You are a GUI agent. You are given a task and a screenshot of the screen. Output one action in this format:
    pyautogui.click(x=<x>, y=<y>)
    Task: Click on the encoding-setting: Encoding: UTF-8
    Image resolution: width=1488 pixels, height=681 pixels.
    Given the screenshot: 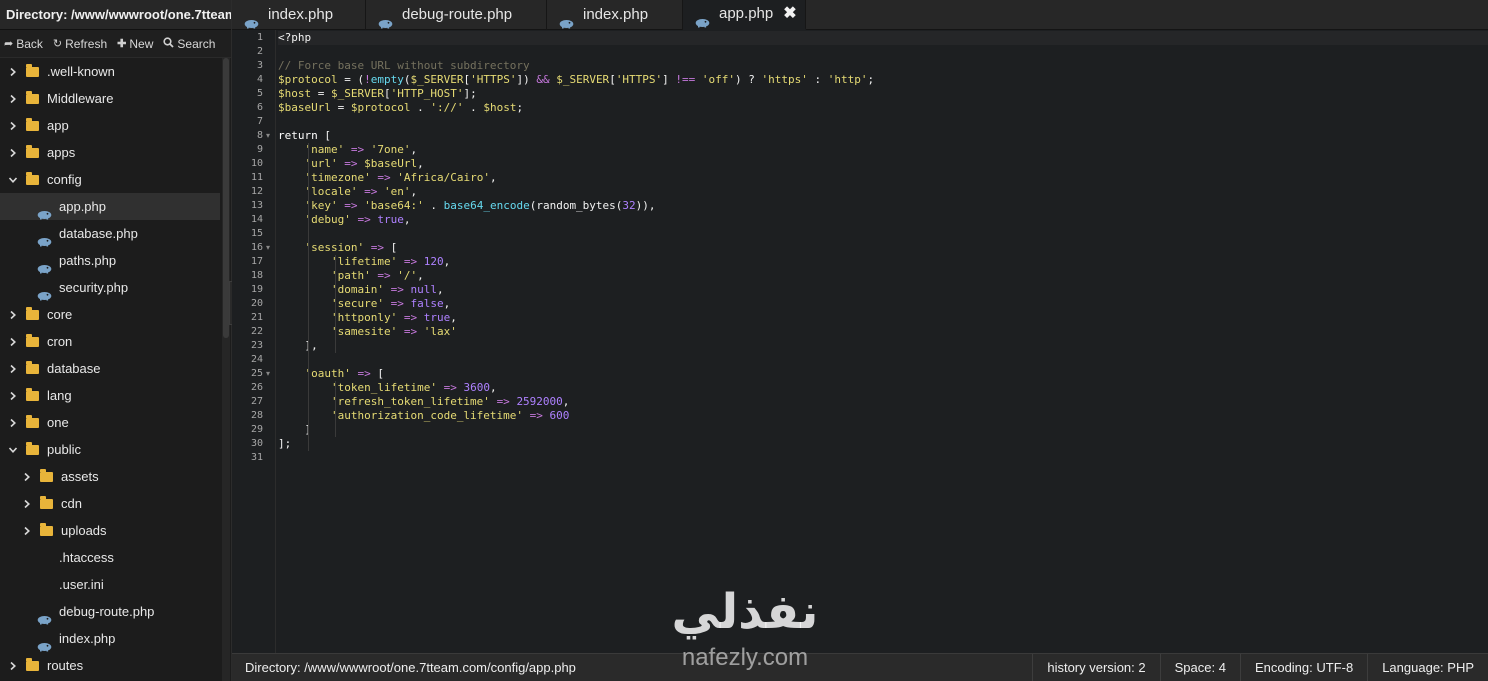 What is the action you would take?
    pyautogui.click(x=1303, y=667)
    